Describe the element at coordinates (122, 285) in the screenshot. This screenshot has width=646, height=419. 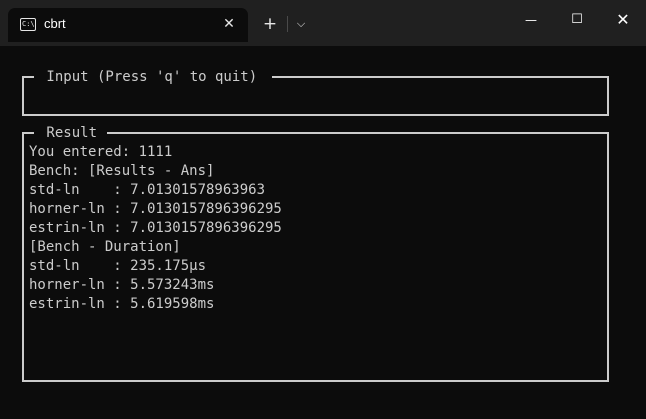
I see `result-line: horner-ln : 5.573243ms` at that location.